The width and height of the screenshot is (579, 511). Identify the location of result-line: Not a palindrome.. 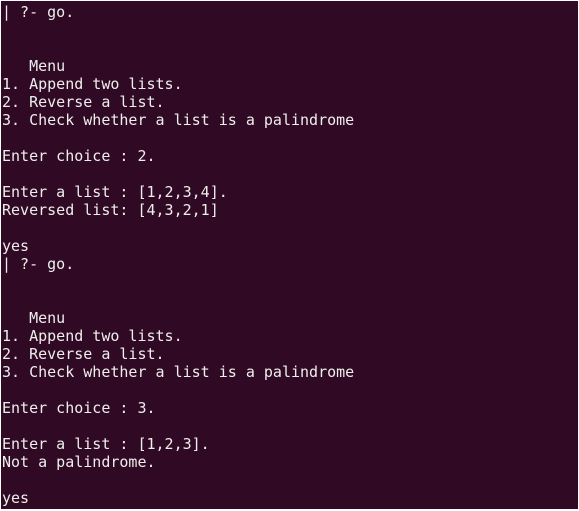
(79, 462).